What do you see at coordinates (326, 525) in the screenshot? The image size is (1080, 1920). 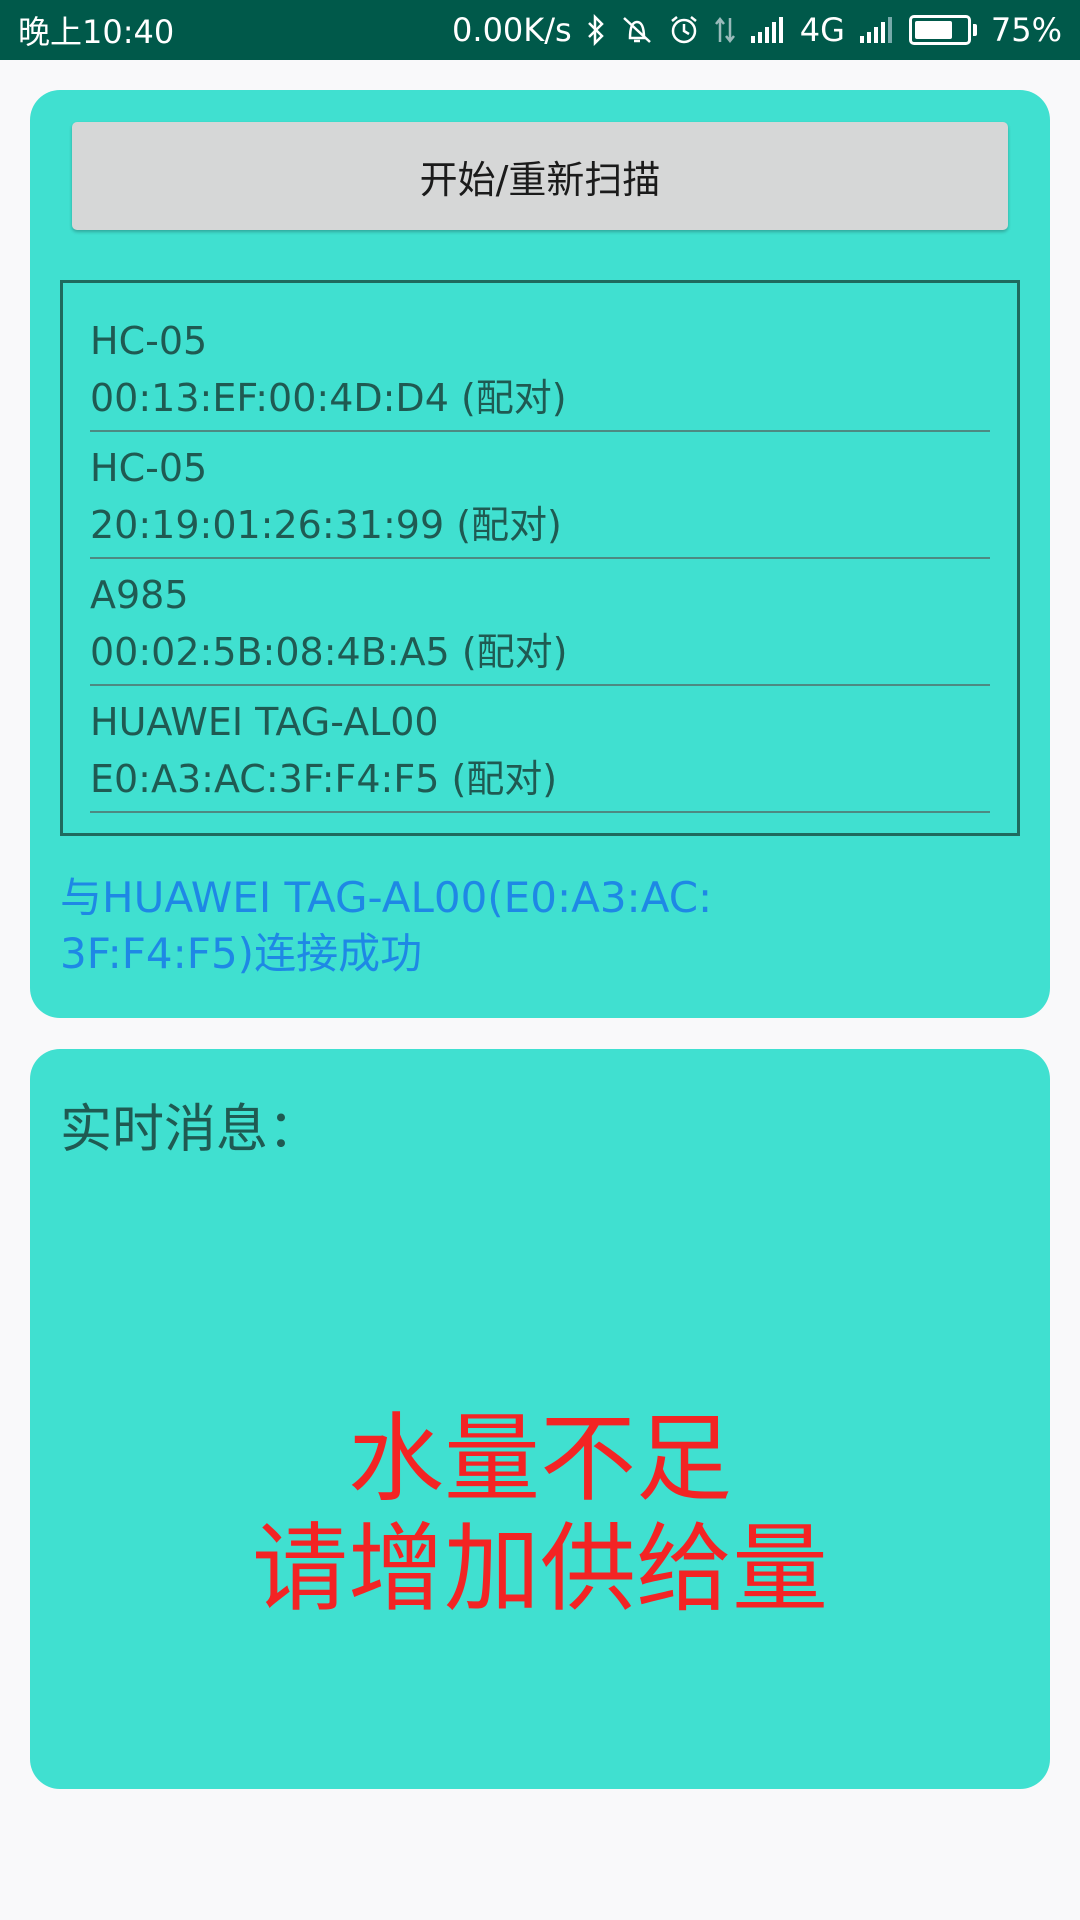 I see `device-address: 20:19:01:26:31:99 (配对)` at bounding box center [326, 525].